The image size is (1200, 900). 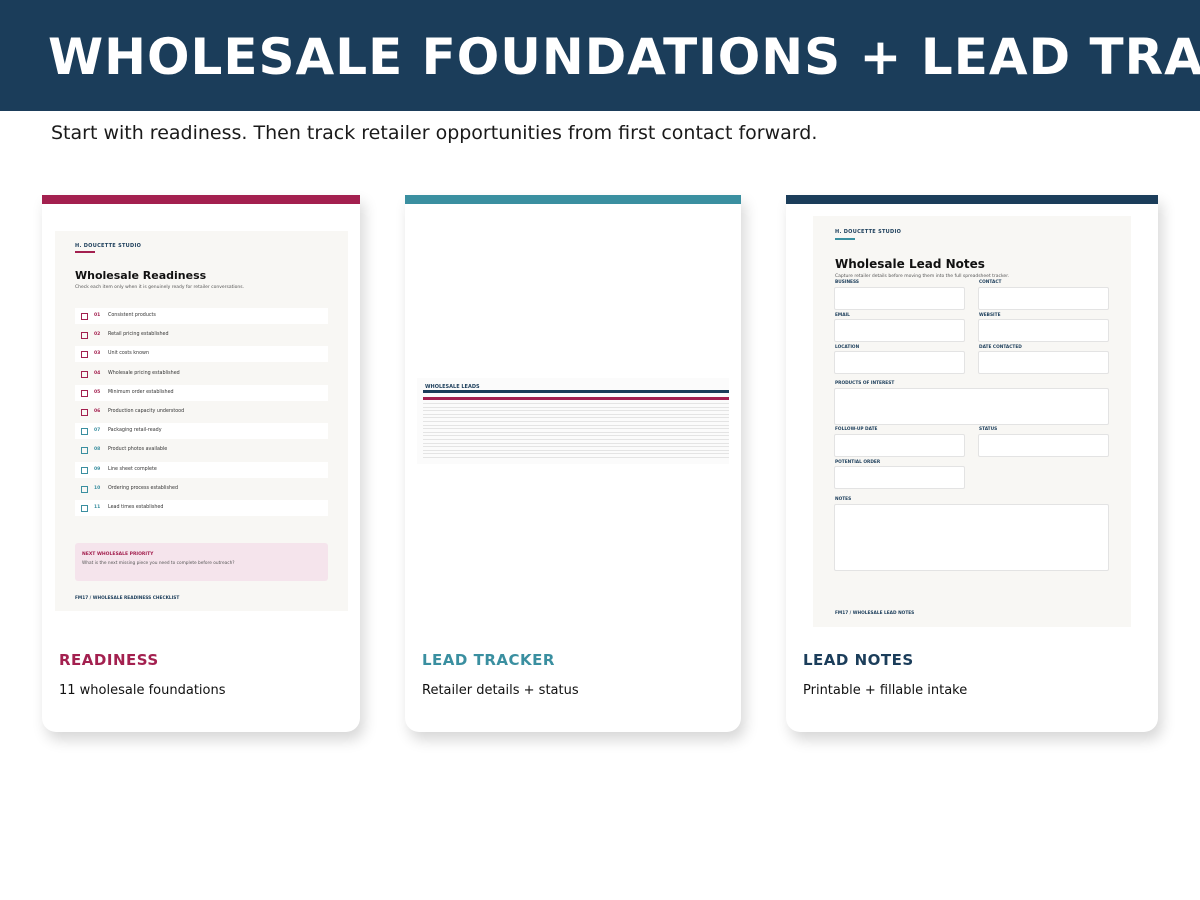 What do you see at coordinates (201, 412) in the screenshot?
I see `checklist-item: 06 Production capacity understood` at bounding box center [201, 412].